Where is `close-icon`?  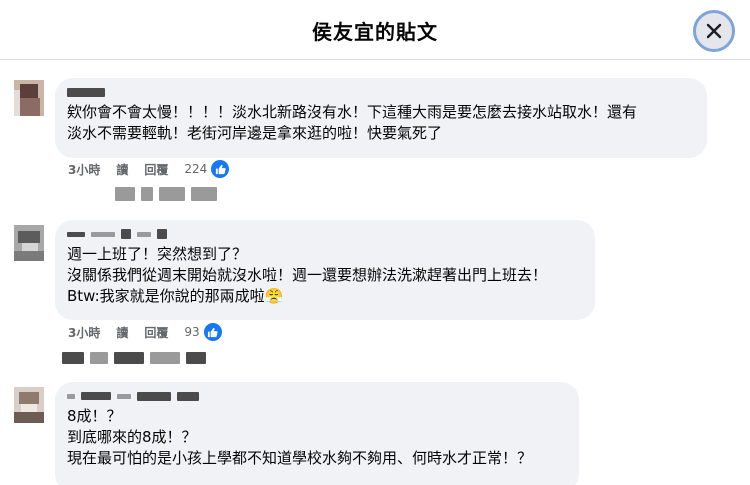
close-icon is located at coordinates (714, 31).